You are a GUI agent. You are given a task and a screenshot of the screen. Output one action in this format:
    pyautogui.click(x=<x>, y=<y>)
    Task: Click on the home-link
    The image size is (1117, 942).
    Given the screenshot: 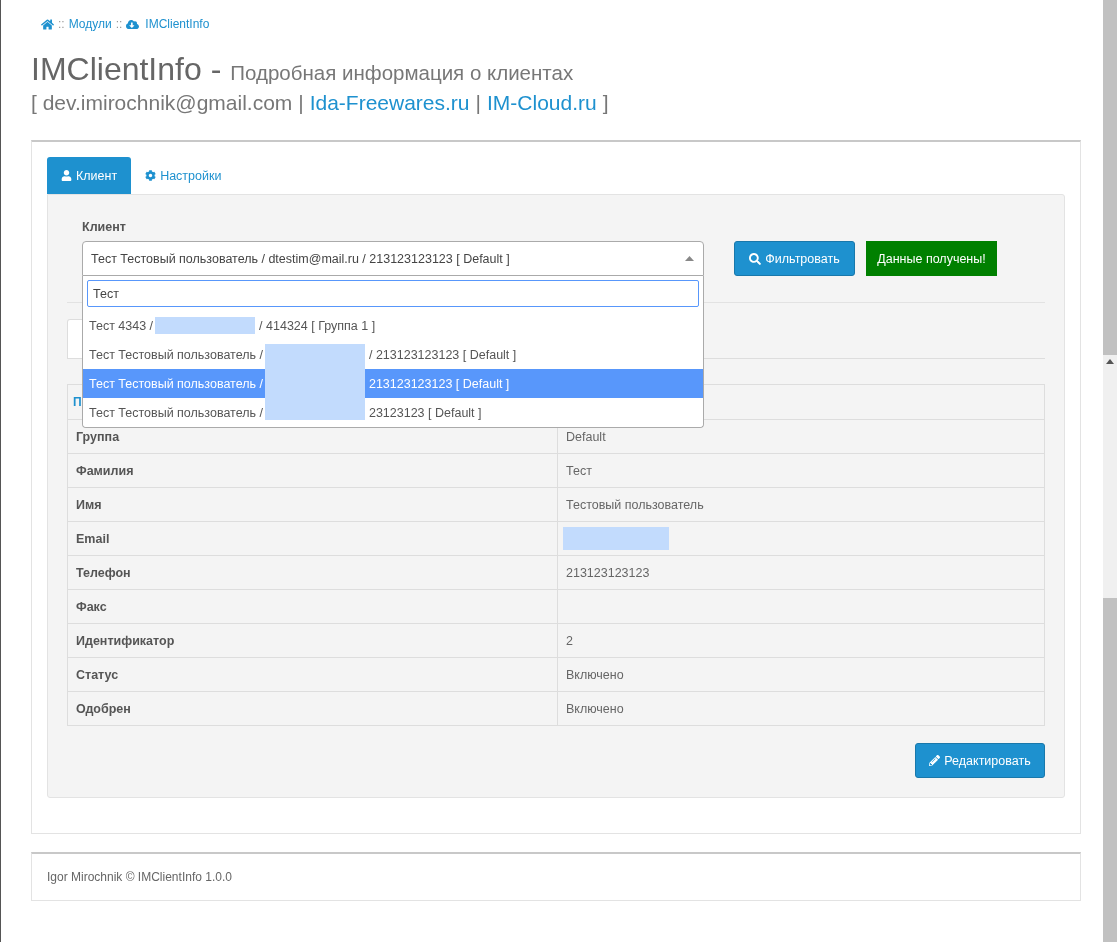 What is the action you would take?
    pyautogui.click(x=47, y=24)
    